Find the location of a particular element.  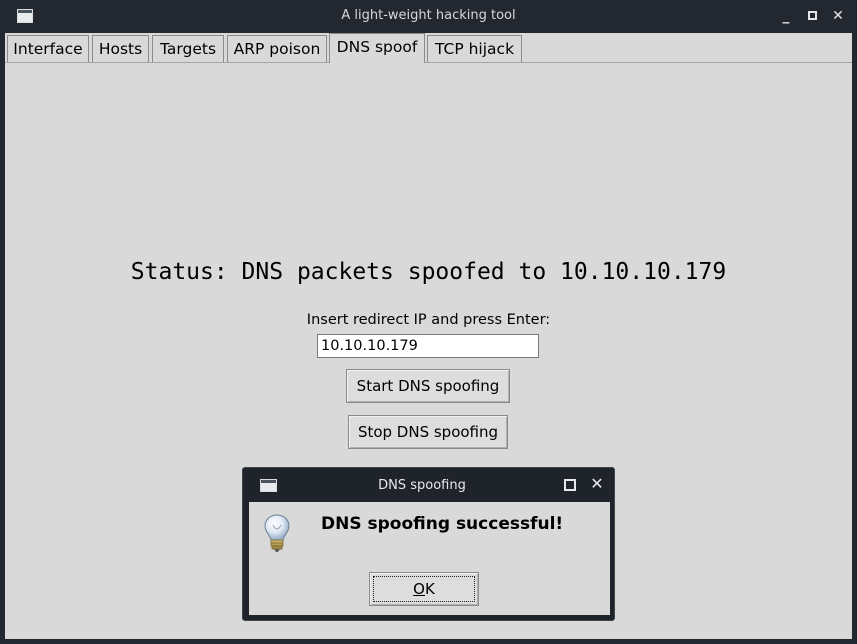

tab-arp-poison: ARP poison is located at coordinates (277, 49).